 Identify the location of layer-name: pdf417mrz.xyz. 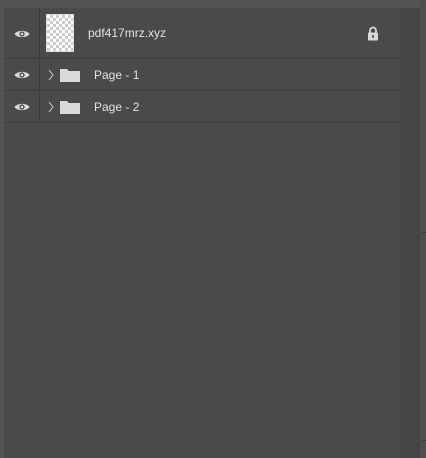
(127, 33).